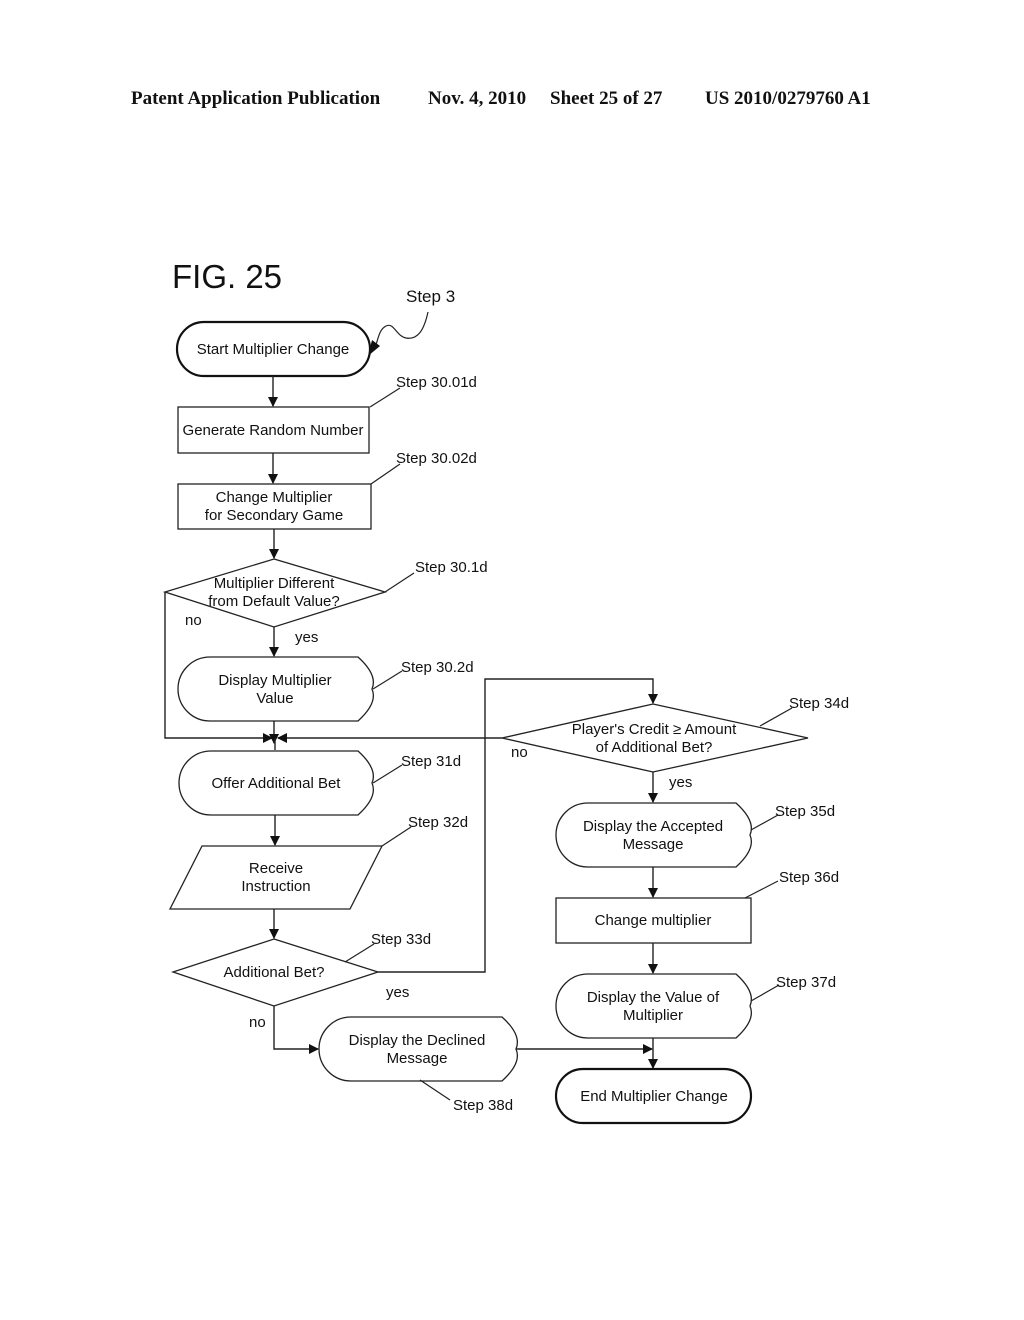  What do you see at coordinates (227, 276) in the screenshot?
I see `figure-title: FIG. 25` at bounding box center [227, 276].